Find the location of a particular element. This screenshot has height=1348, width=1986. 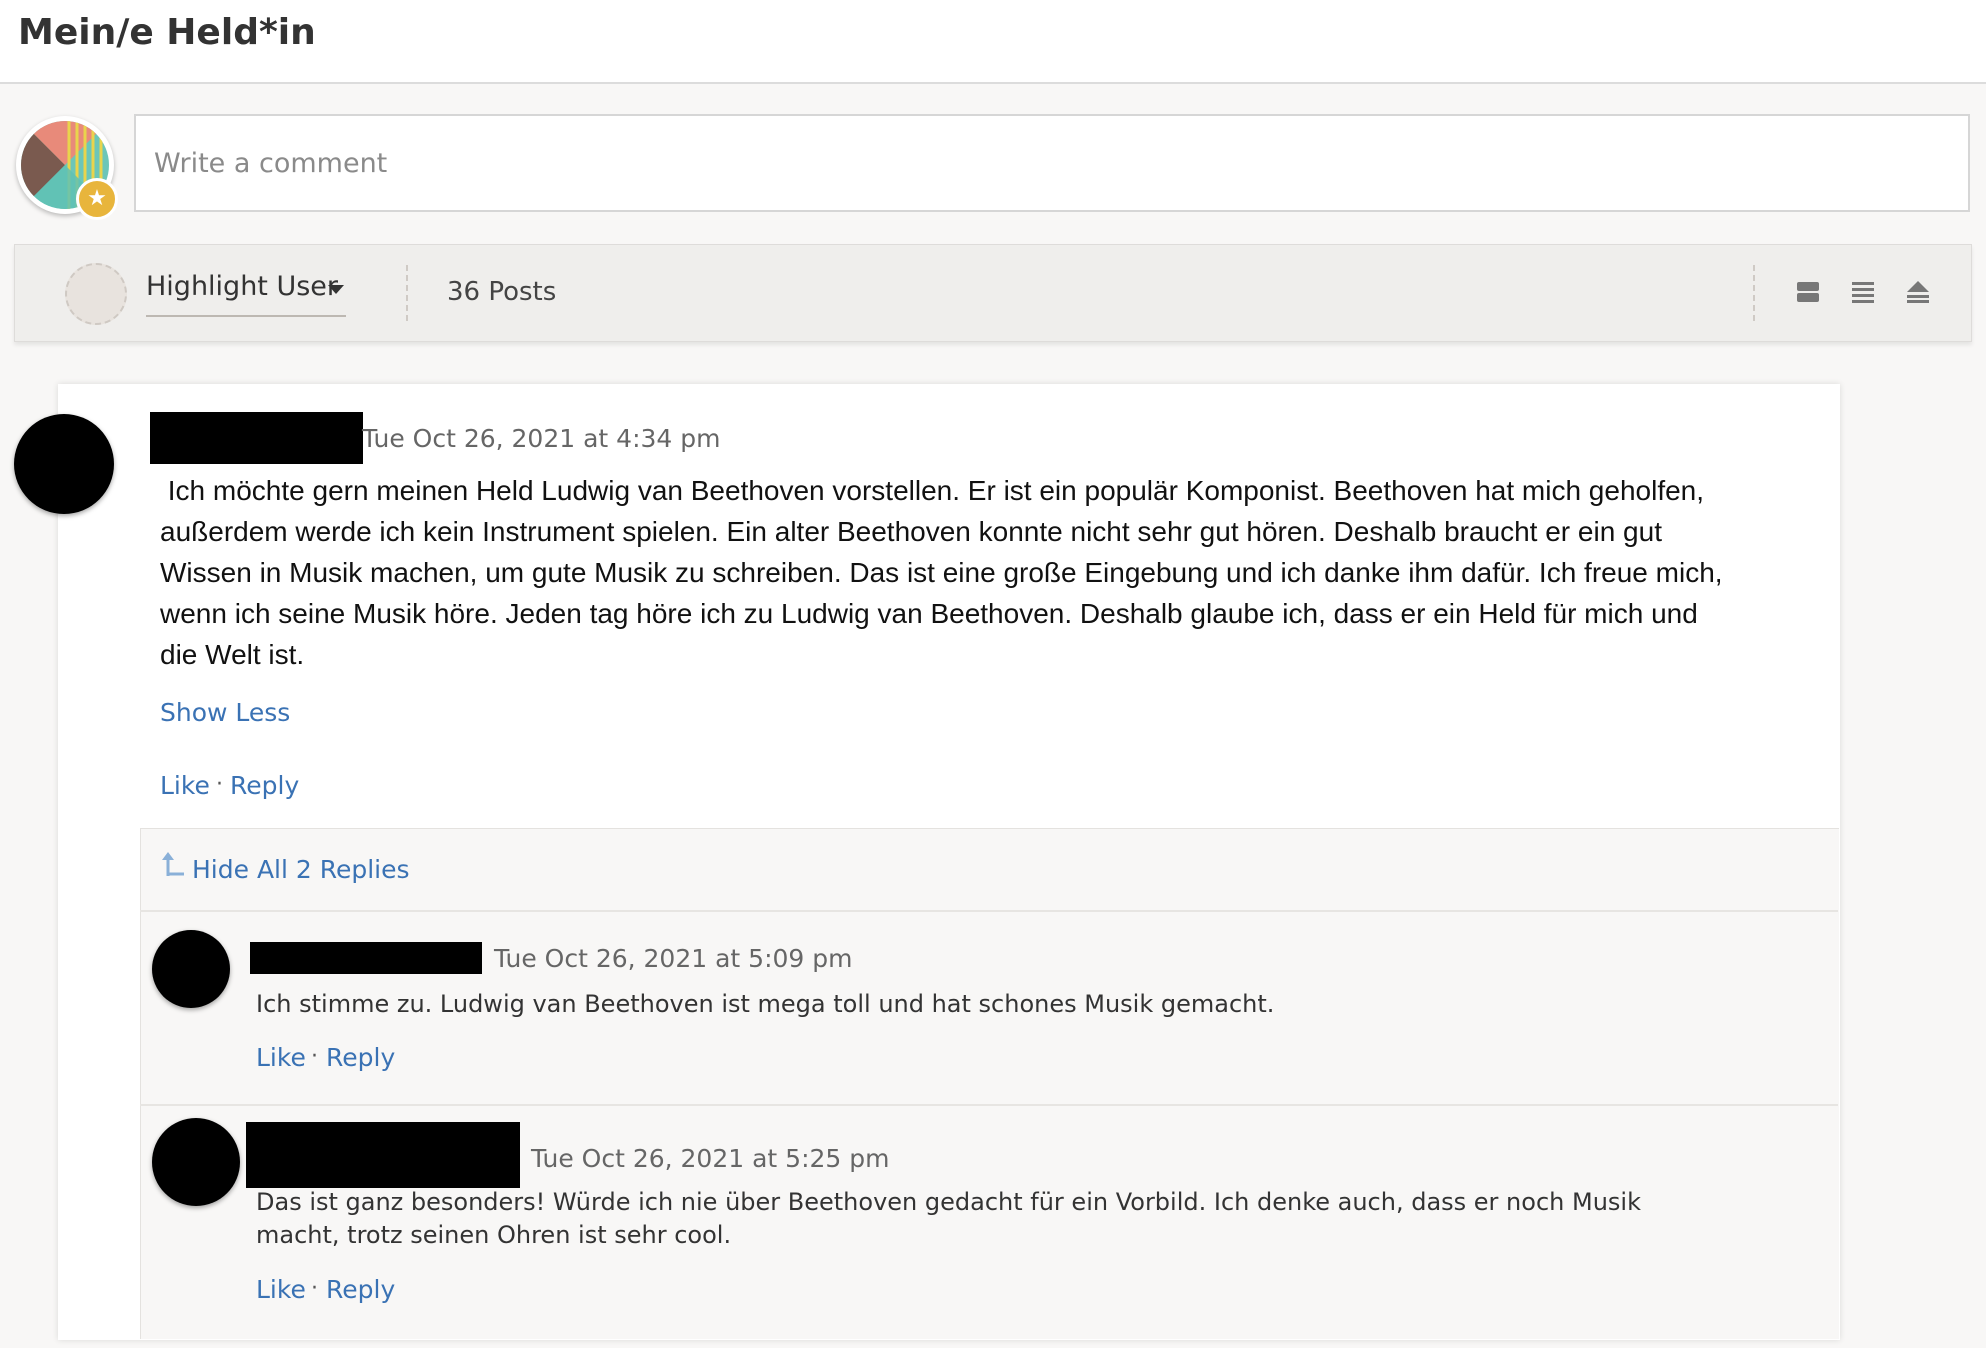

author-avatar is located at coordinates (64, 464).